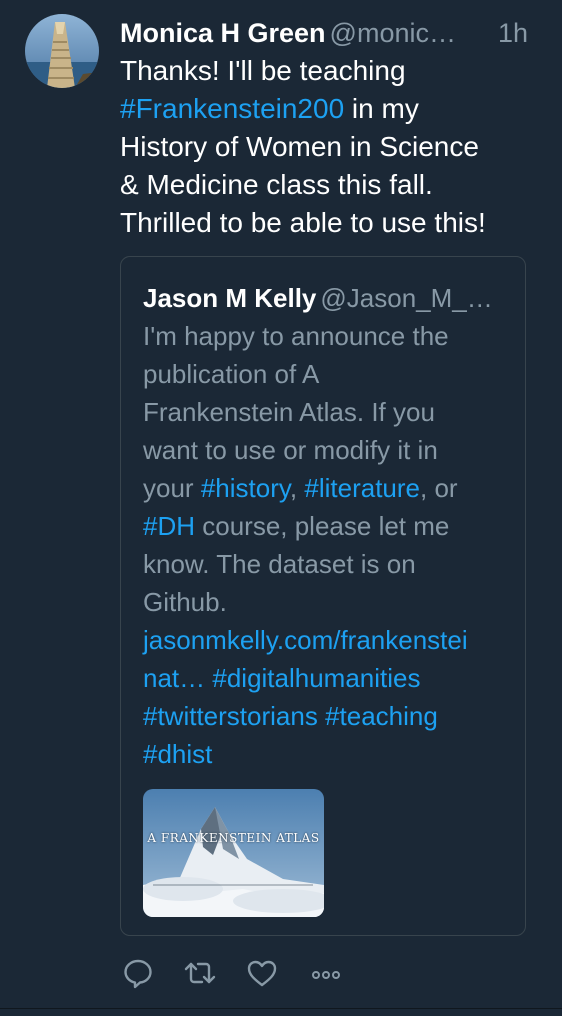 The height and width of the screenshot is (1016, 562). I want to click on tweet-text-line: Thanks! I'll be teaching, so click(330, 71).